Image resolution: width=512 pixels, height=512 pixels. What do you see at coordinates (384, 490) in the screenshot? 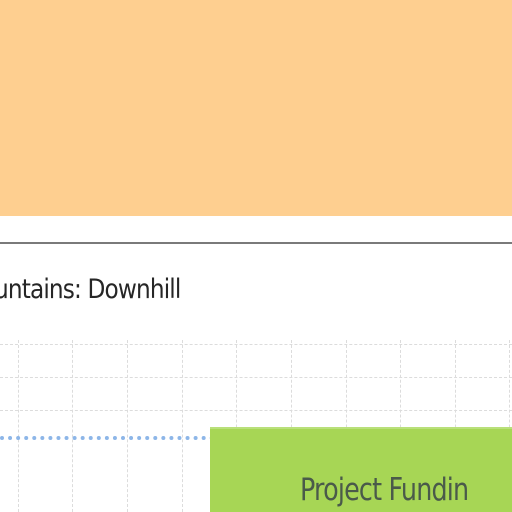
I see `task-bar-label: Project Fundin` at bounding box center [384, 490].